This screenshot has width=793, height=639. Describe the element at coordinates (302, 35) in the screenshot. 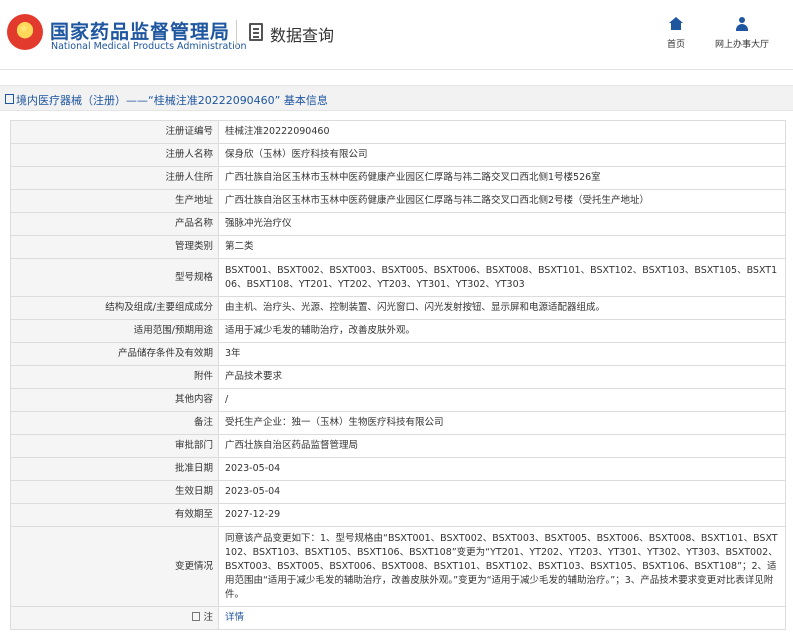

I see `query-title: 数据查询` at that location.